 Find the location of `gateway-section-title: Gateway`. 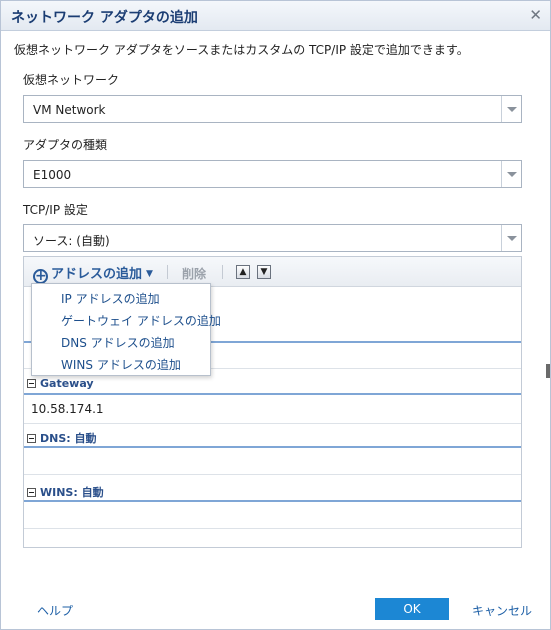

gateway-section-title: Gateway is located at coordinates (67, 383).